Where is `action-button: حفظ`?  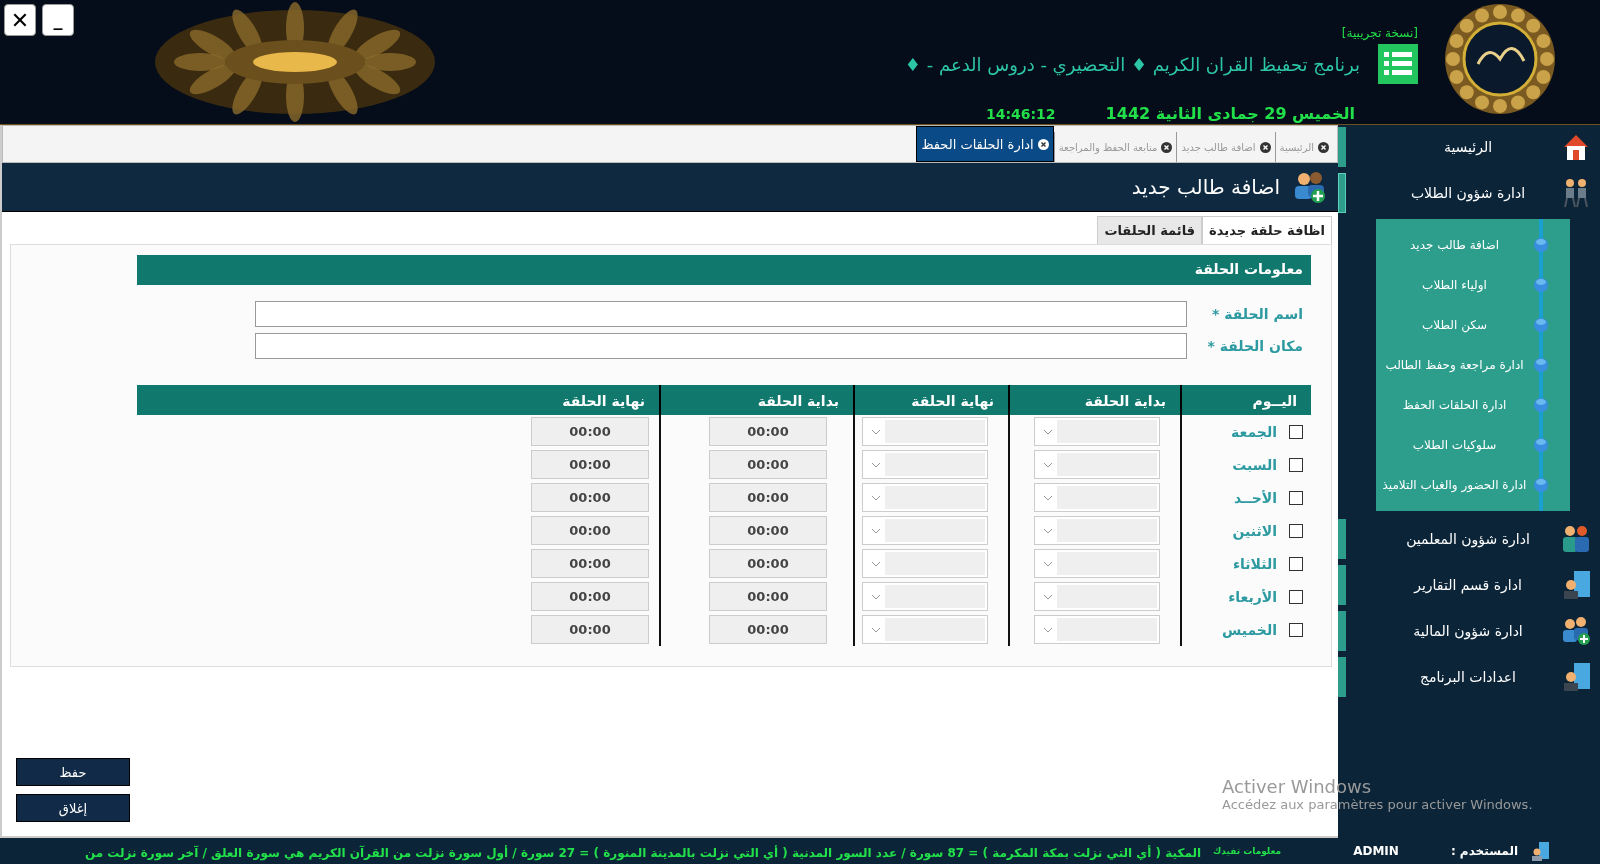 action-button: حفظ is located at coordinates (73, 772).